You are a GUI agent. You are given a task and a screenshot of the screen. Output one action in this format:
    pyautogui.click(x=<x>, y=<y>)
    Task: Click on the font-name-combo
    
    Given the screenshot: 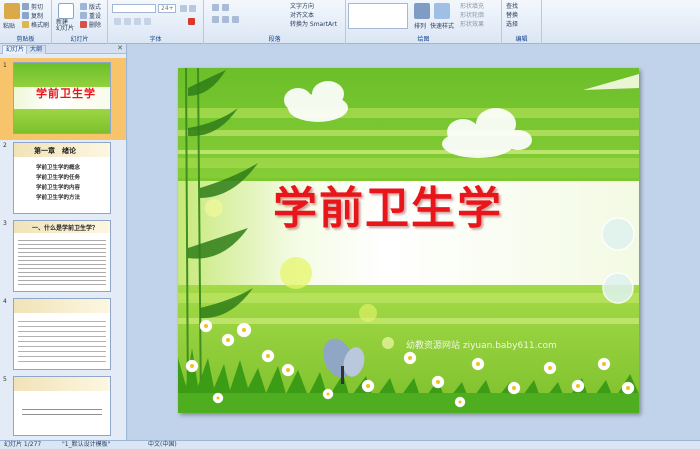 What is the action you would take?
    pyautogui.click(x=134, y=8)
    